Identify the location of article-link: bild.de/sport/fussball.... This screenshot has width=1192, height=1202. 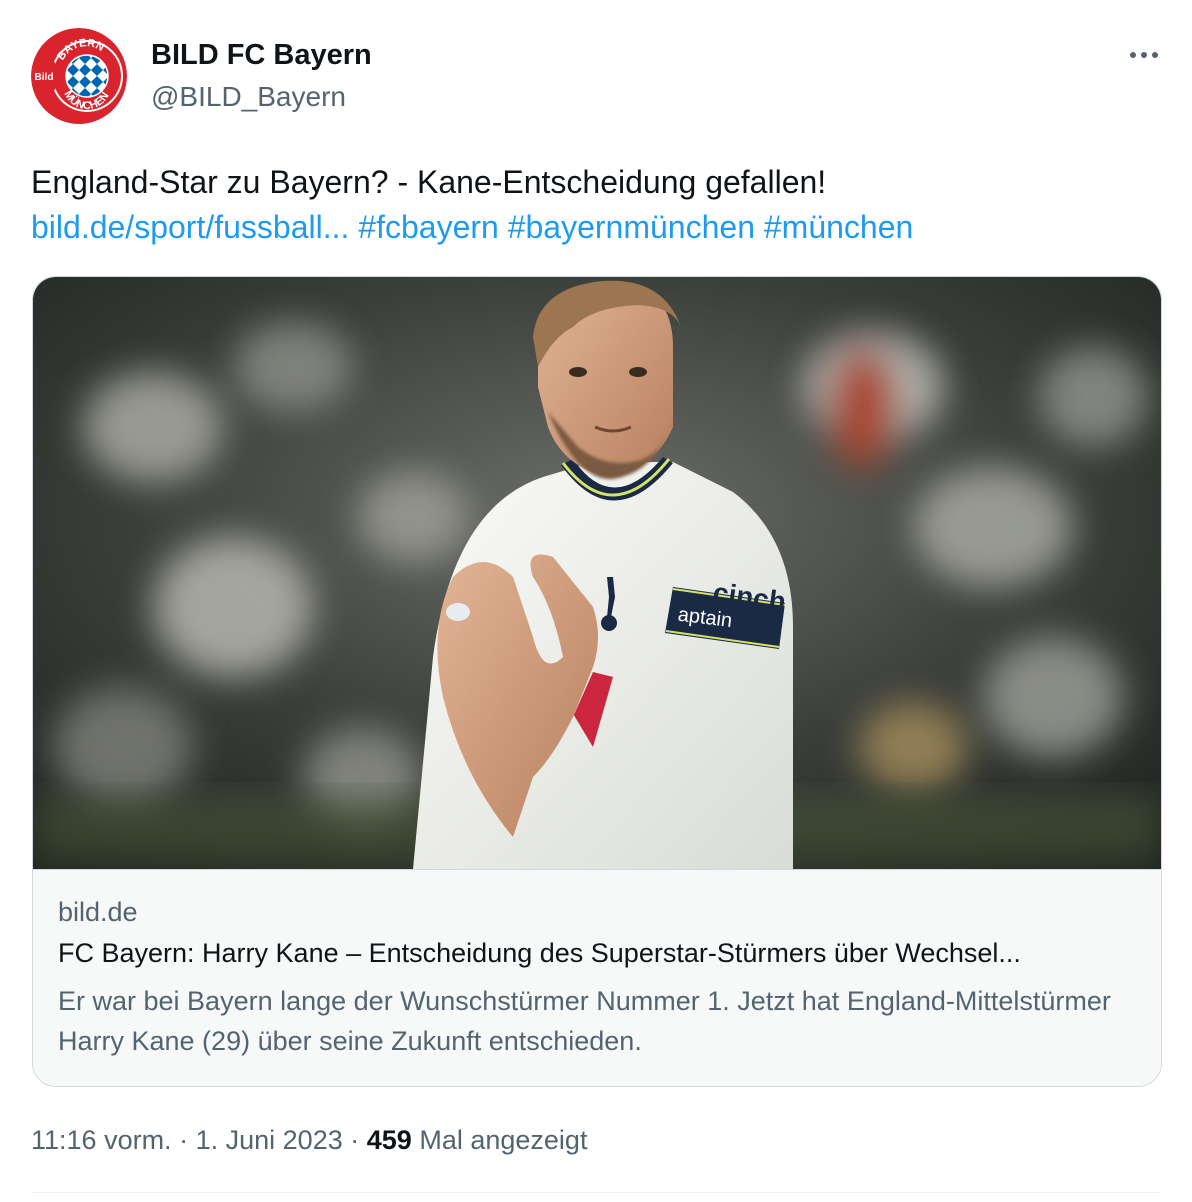
(190, 227).